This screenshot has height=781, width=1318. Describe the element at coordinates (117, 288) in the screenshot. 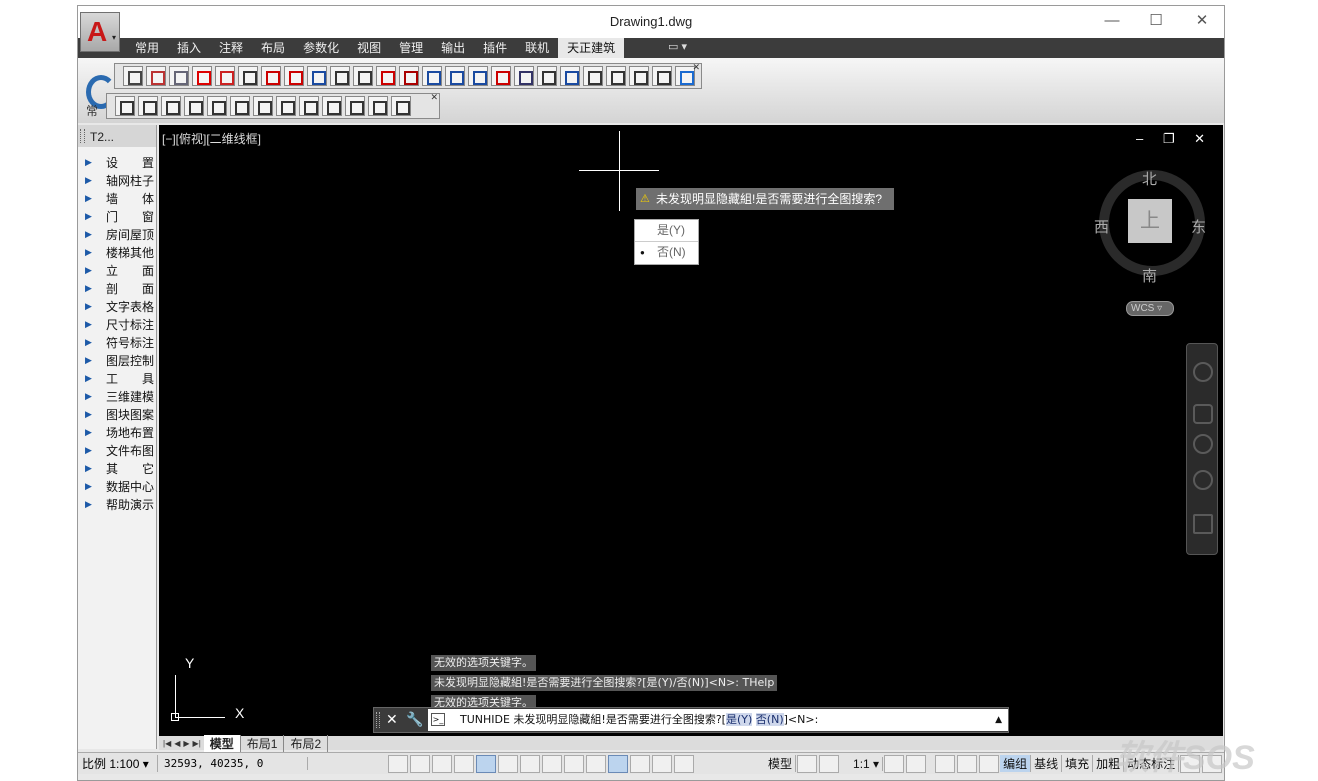

I see `palette-item-section: ▶ 剖 面` at that location.